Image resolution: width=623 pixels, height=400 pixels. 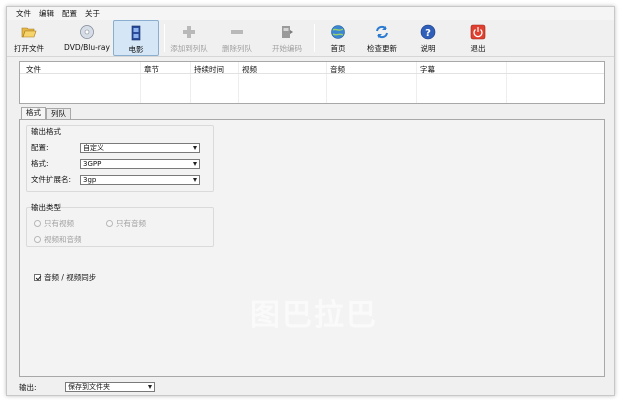 I want to click on tab-strip: 格式 列队, so click(x=46, y=113).